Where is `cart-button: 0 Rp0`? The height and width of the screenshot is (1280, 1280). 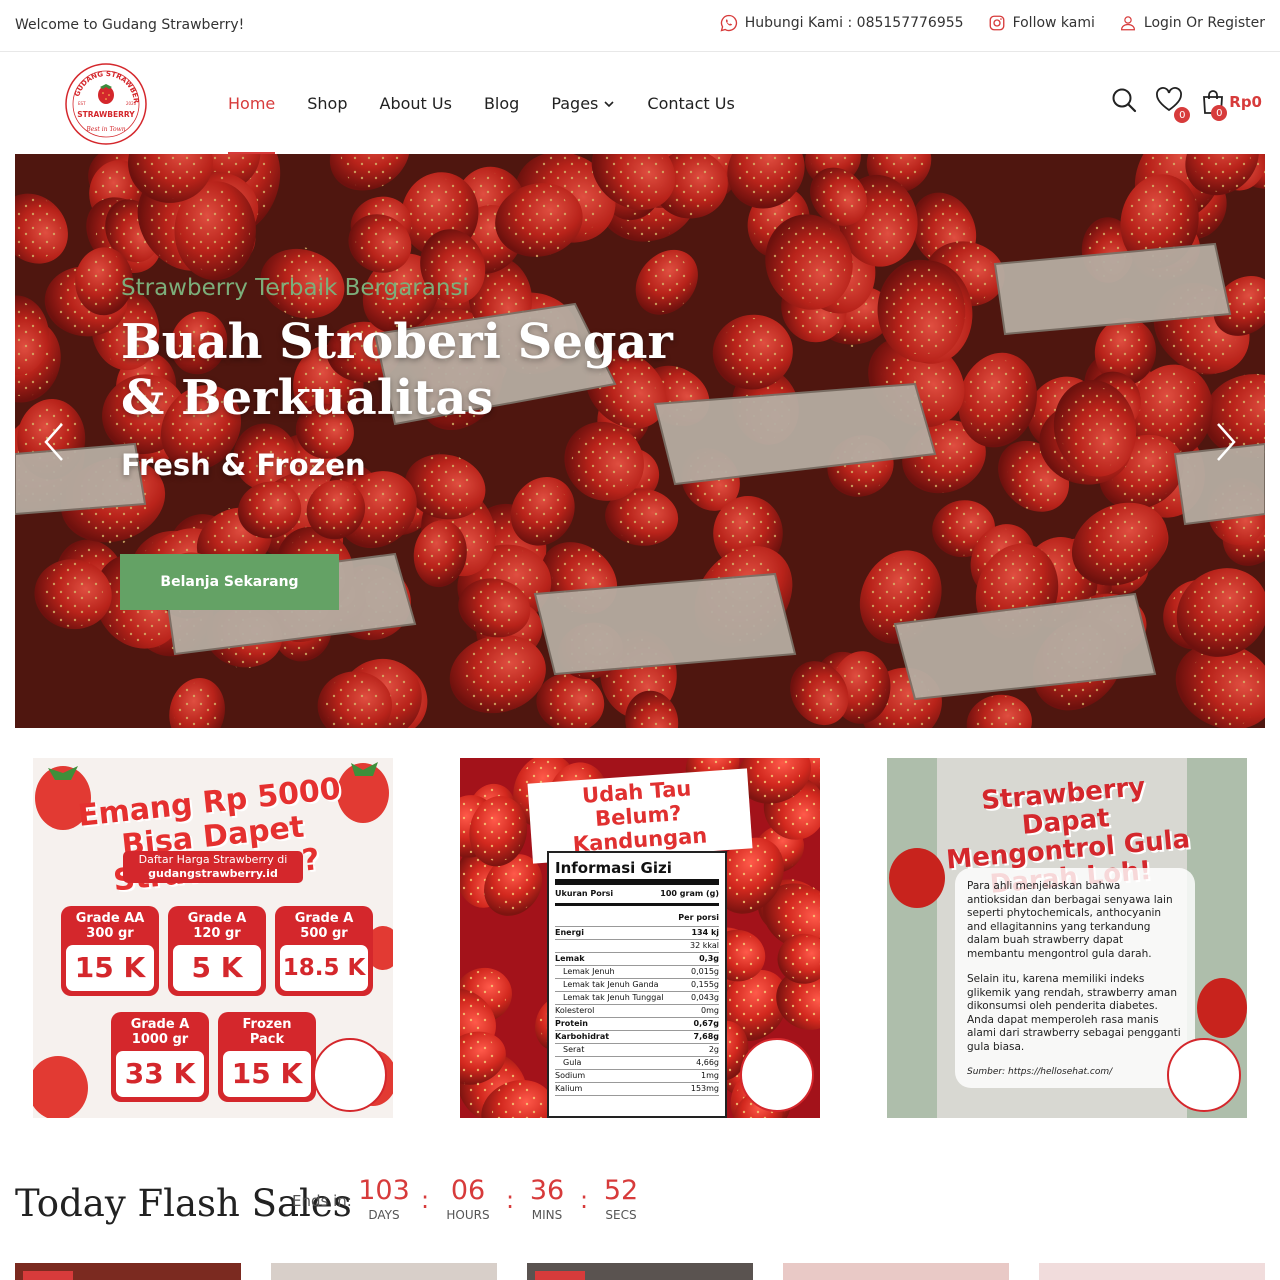
cart-button: 0 Rp0 is located at coordinates (1231, 105).